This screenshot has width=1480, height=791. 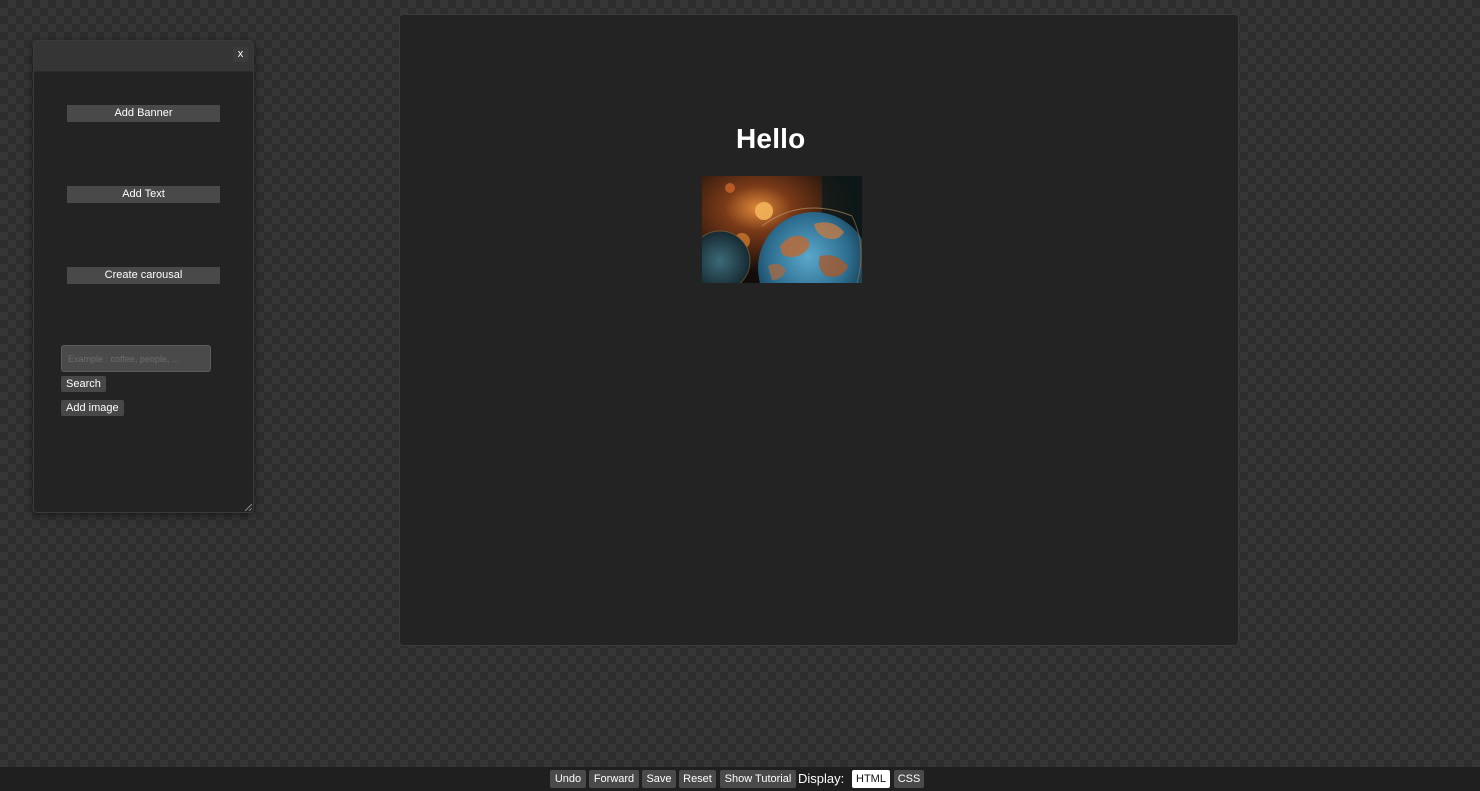 I want to click on panel-resize-handle, so click(x=248, y=507).